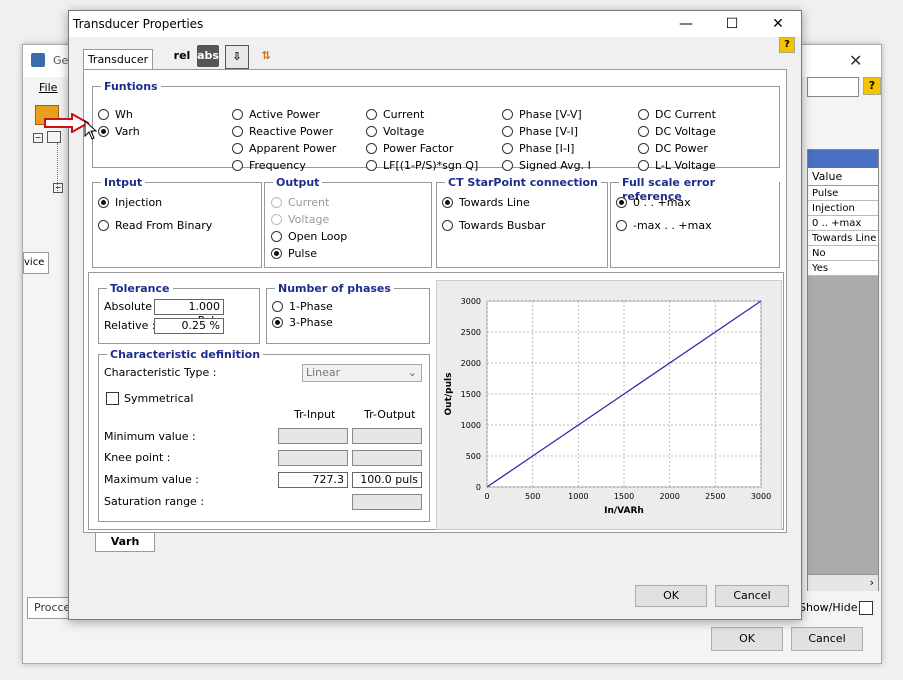 This screenshot has height=680, width=903. Describe the element at coordinates (538, 149) in the screenshot. I see `radio-function: Phase [I-I]` at that location.